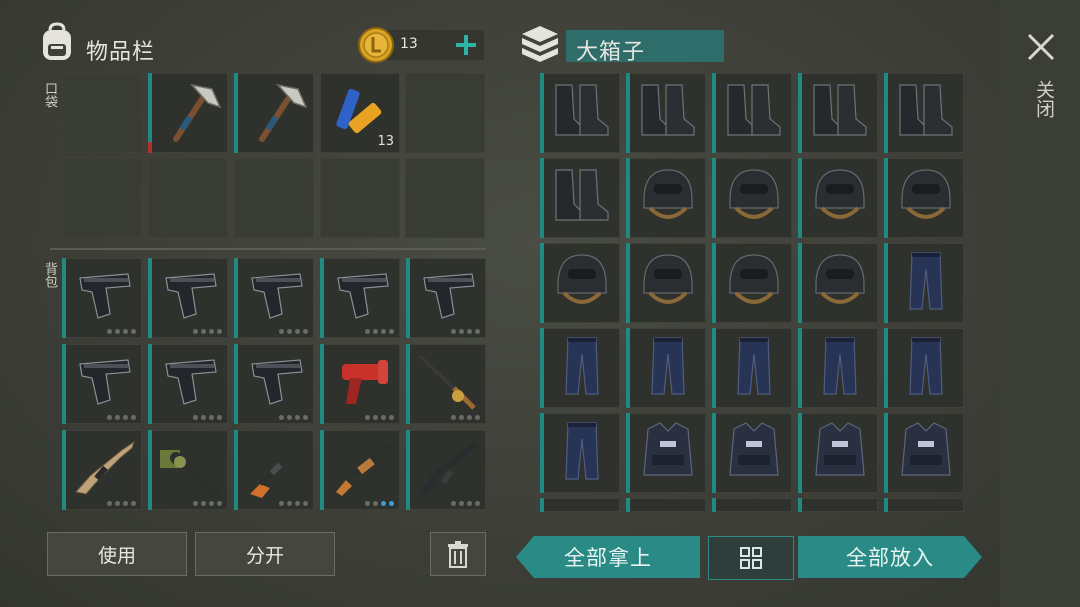 This screenshot has width=1080, height=607. I want to click on pickaxe-icon, so click(283, 112).